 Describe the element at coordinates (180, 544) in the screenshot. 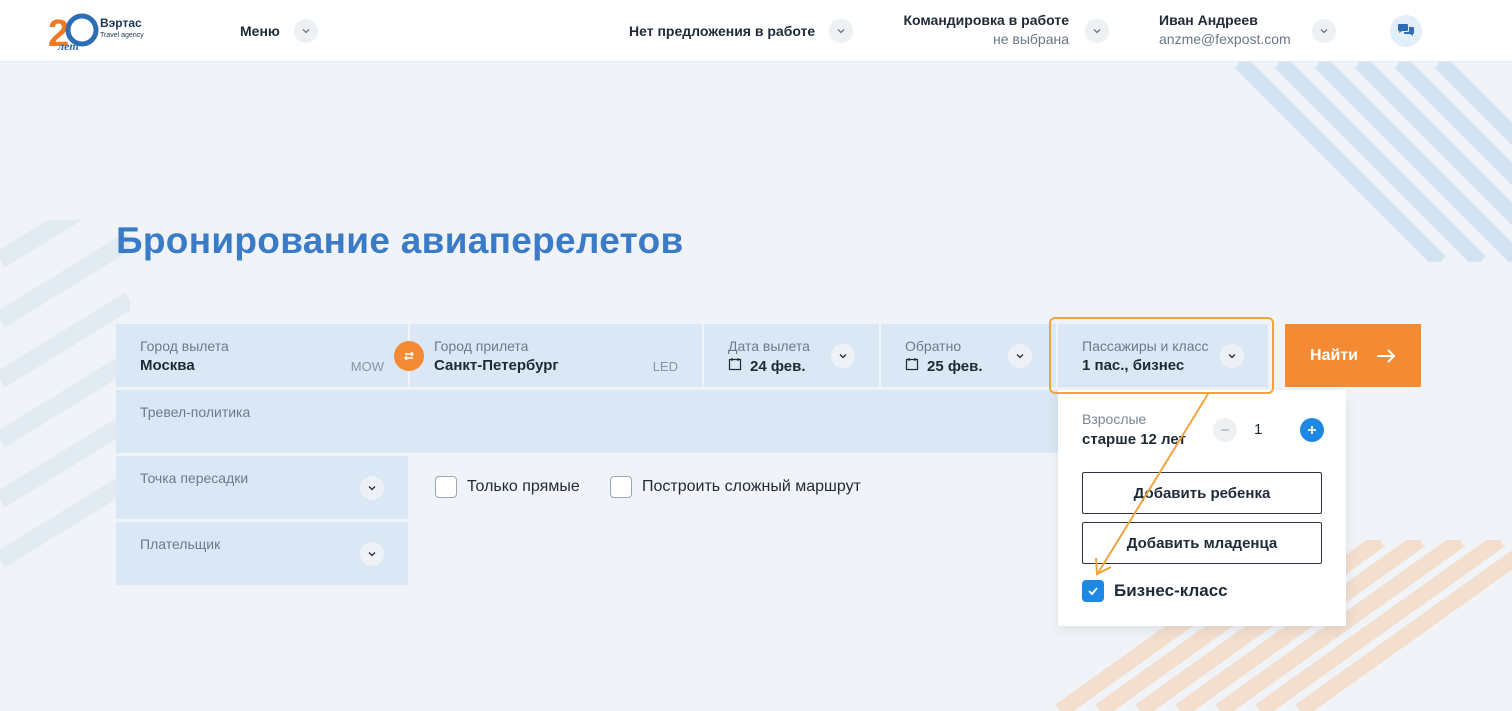

I see `payer-label: Плательщик` at that location.